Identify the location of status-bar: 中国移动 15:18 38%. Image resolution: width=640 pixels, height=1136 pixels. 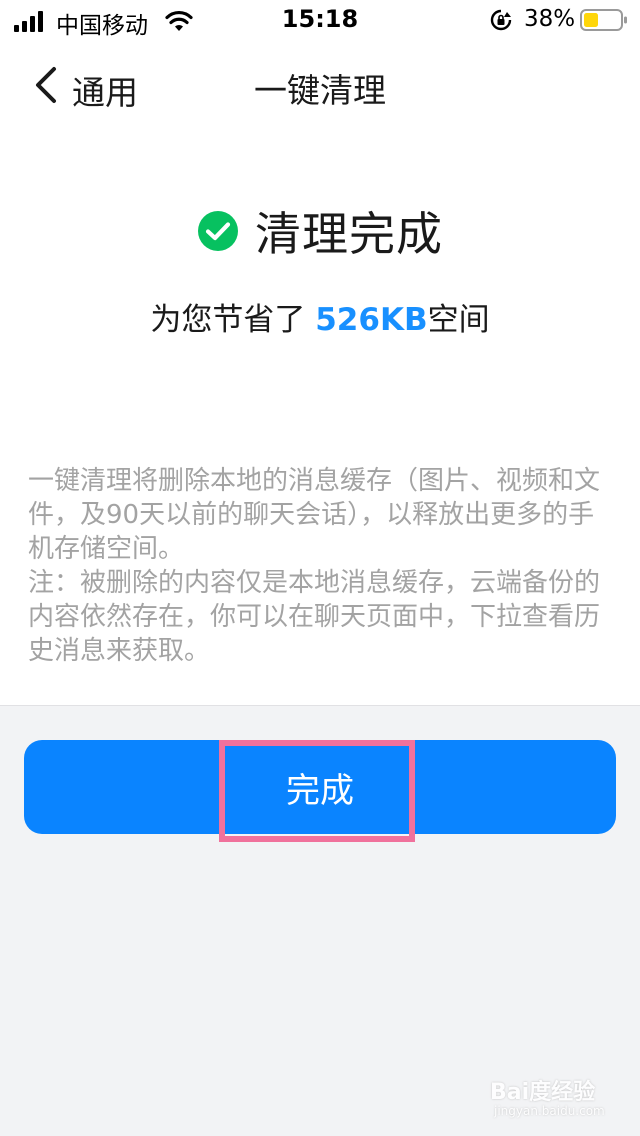
(320, 20).